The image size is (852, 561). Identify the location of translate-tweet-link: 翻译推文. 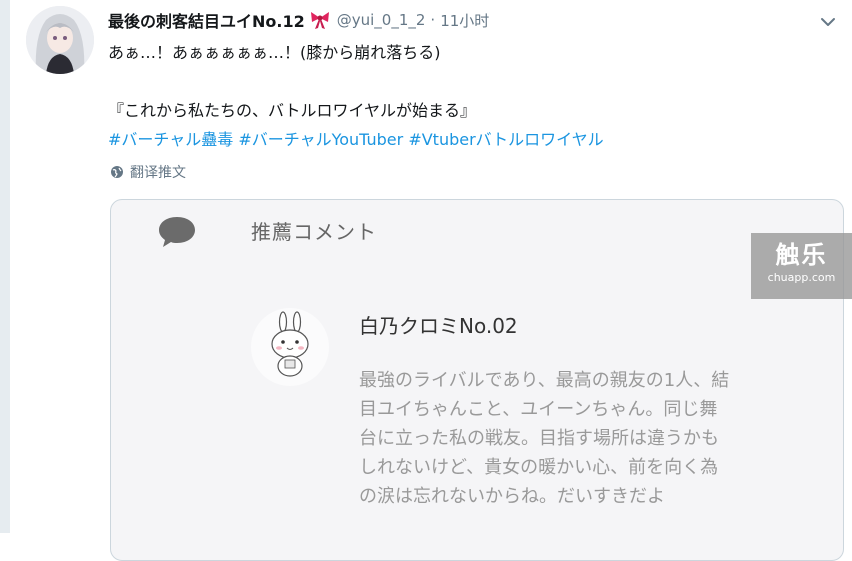
(148, 172).